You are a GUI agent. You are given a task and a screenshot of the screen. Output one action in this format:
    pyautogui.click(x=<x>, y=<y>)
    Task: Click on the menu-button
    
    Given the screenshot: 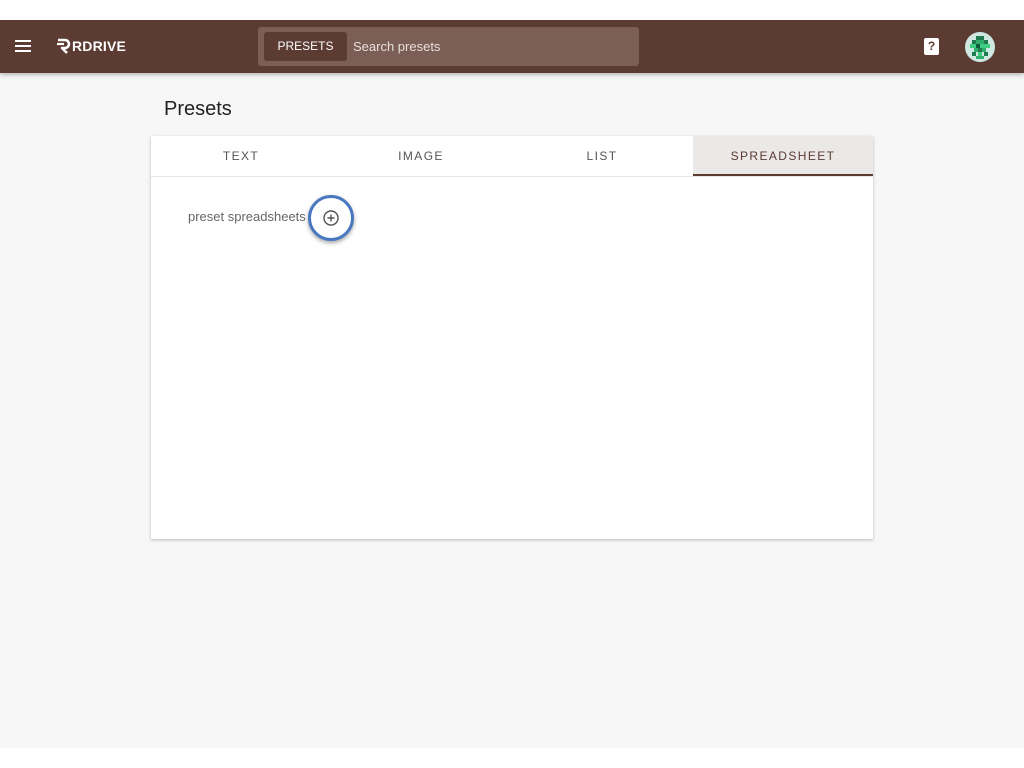 What is the action you would take?
    pyautogui.click(x=23, y=46)
    